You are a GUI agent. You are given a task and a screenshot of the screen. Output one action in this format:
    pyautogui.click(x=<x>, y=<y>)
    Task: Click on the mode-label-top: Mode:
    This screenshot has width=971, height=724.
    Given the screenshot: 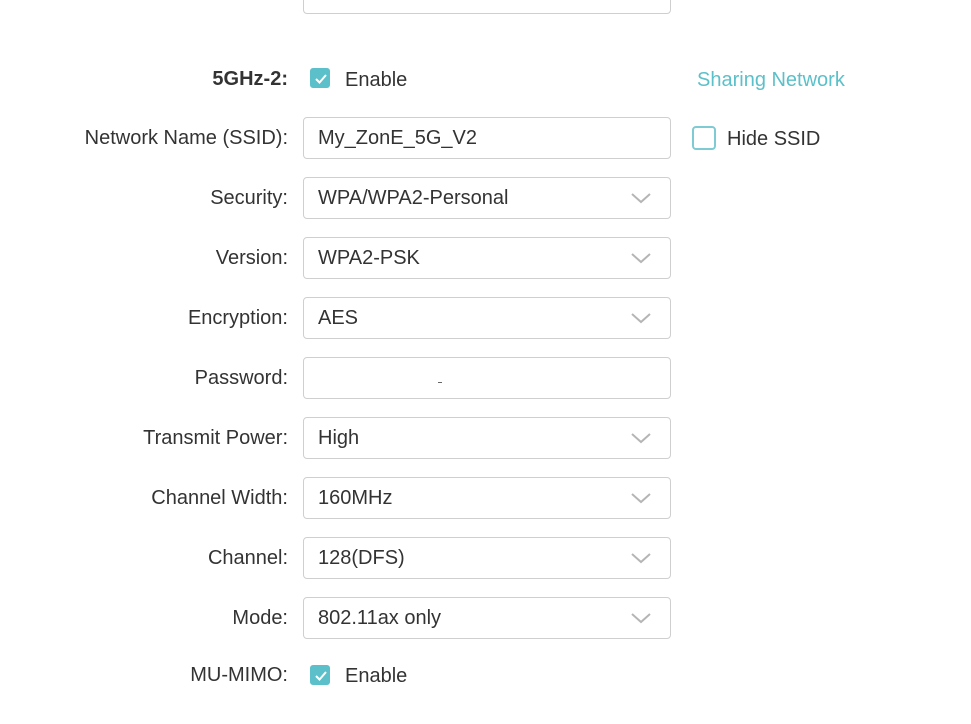 What is the action you would take?
    pyautogui.click(x=260, y=7)
    